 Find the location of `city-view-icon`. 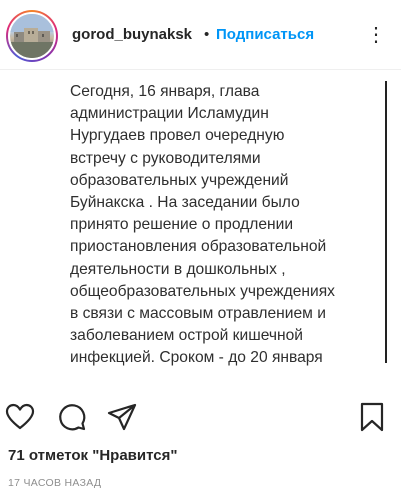

city-view-icon is located at coordinates (32, 36).